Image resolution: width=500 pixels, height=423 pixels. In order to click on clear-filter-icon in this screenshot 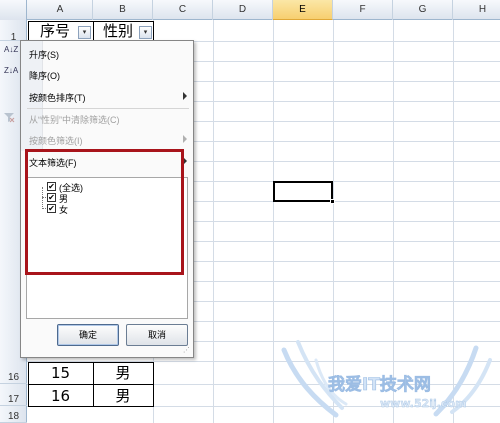, I will do `click(9, 118)`.